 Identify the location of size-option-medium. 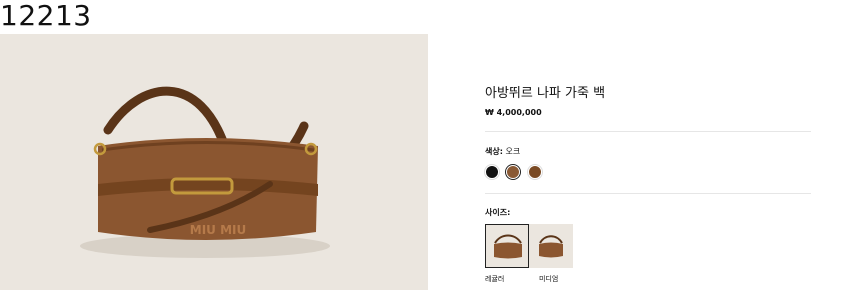
(551, 246).